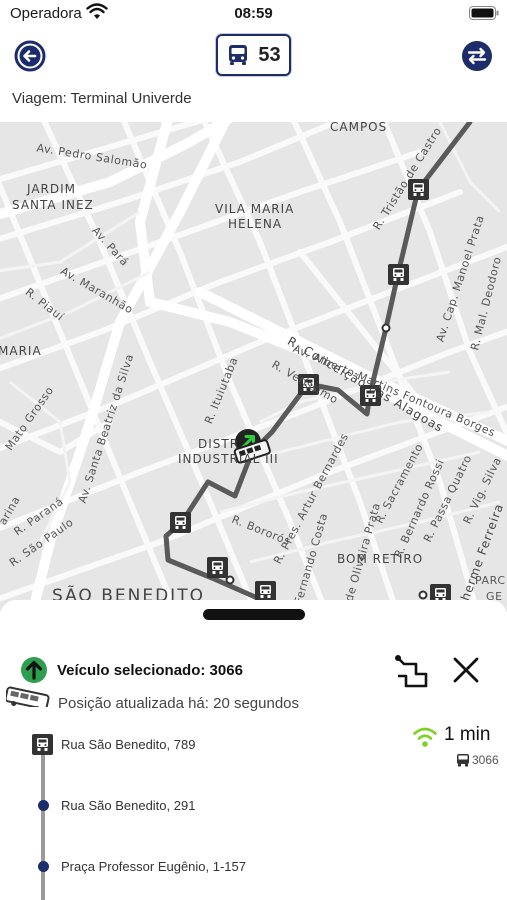 This screenshot has width=507, height=900. I want to click on map-label: CAMPOS, so click(359, 128).